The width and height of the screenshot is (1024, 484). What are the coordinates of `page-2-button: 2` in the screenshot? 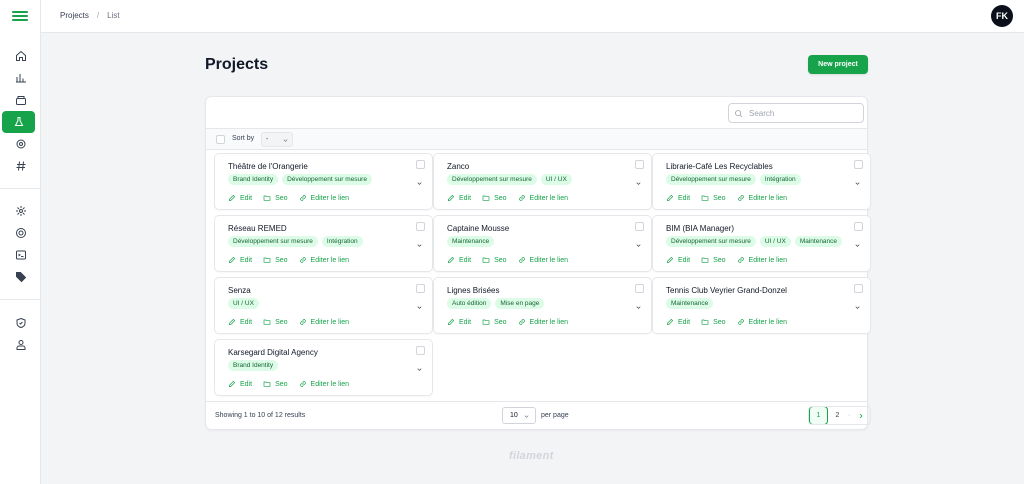 It's located at (837, 415).